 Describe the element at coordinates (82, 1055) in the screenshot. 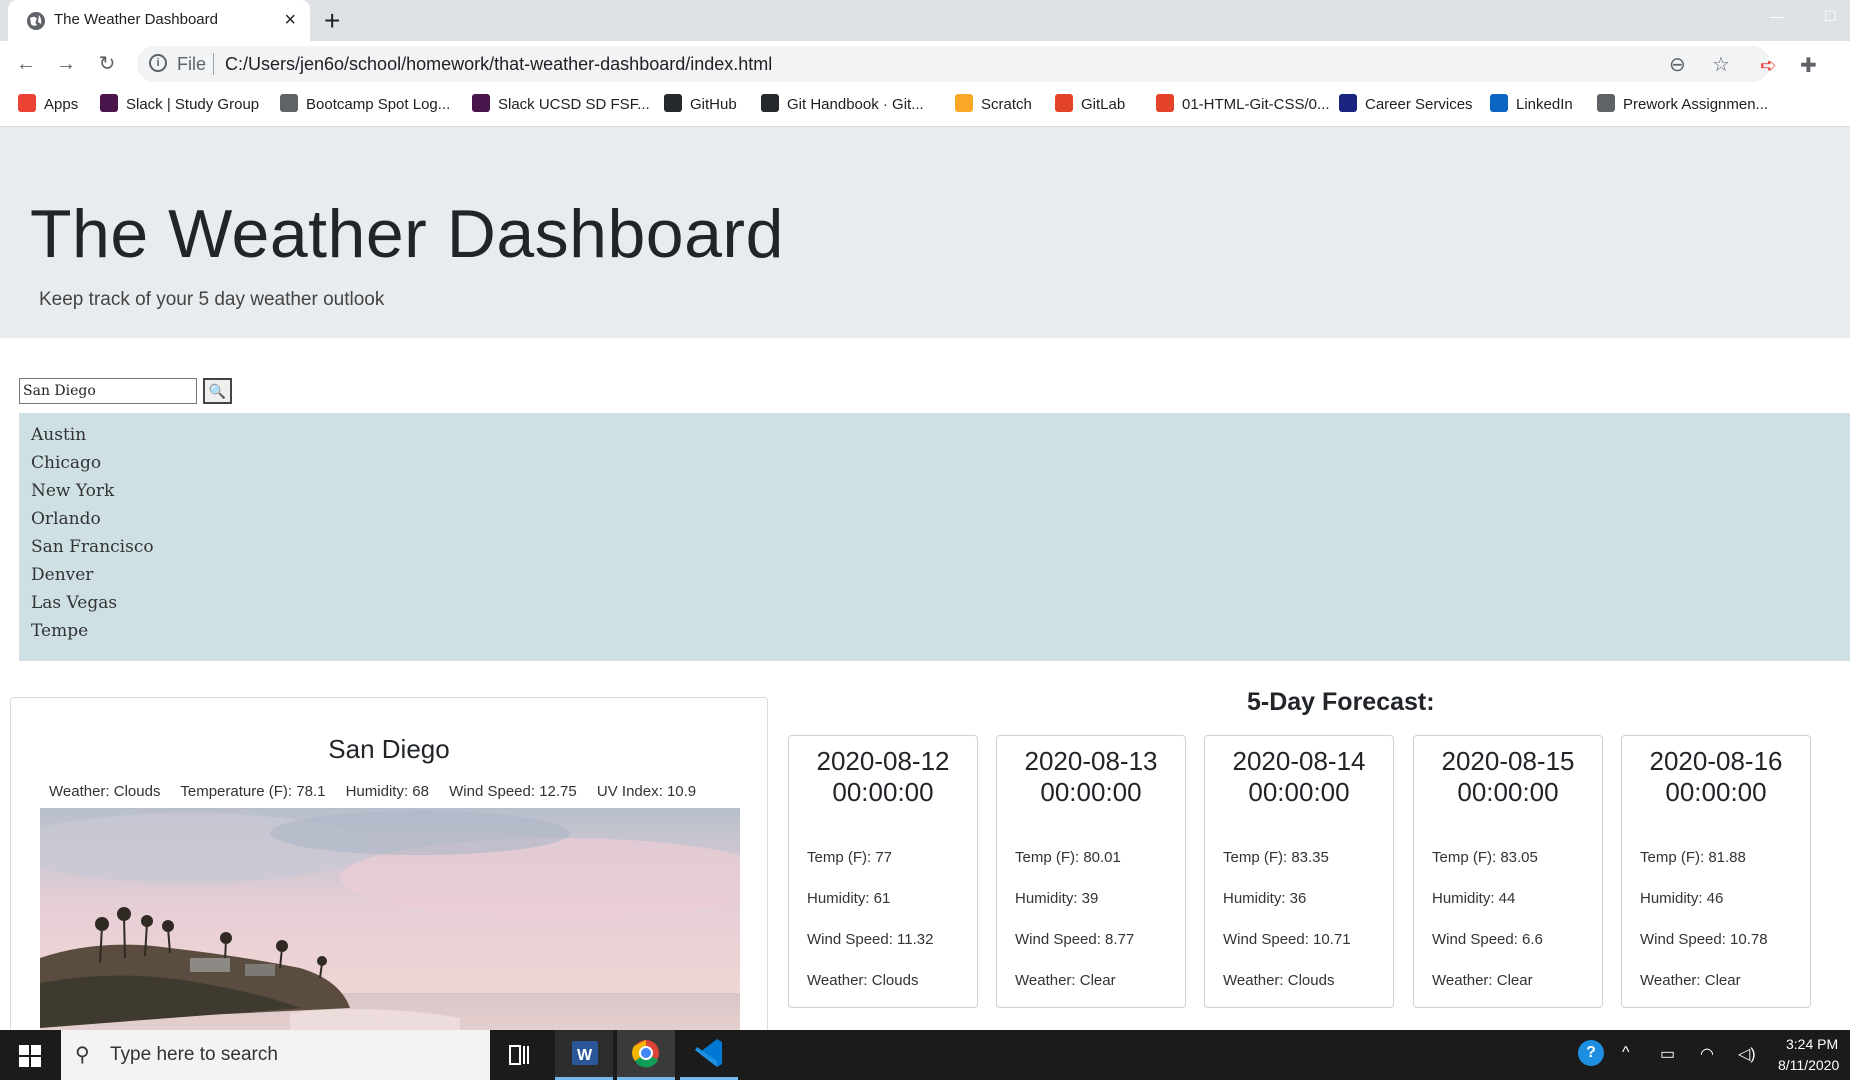

I see `search-icon: ⚲` at that location.